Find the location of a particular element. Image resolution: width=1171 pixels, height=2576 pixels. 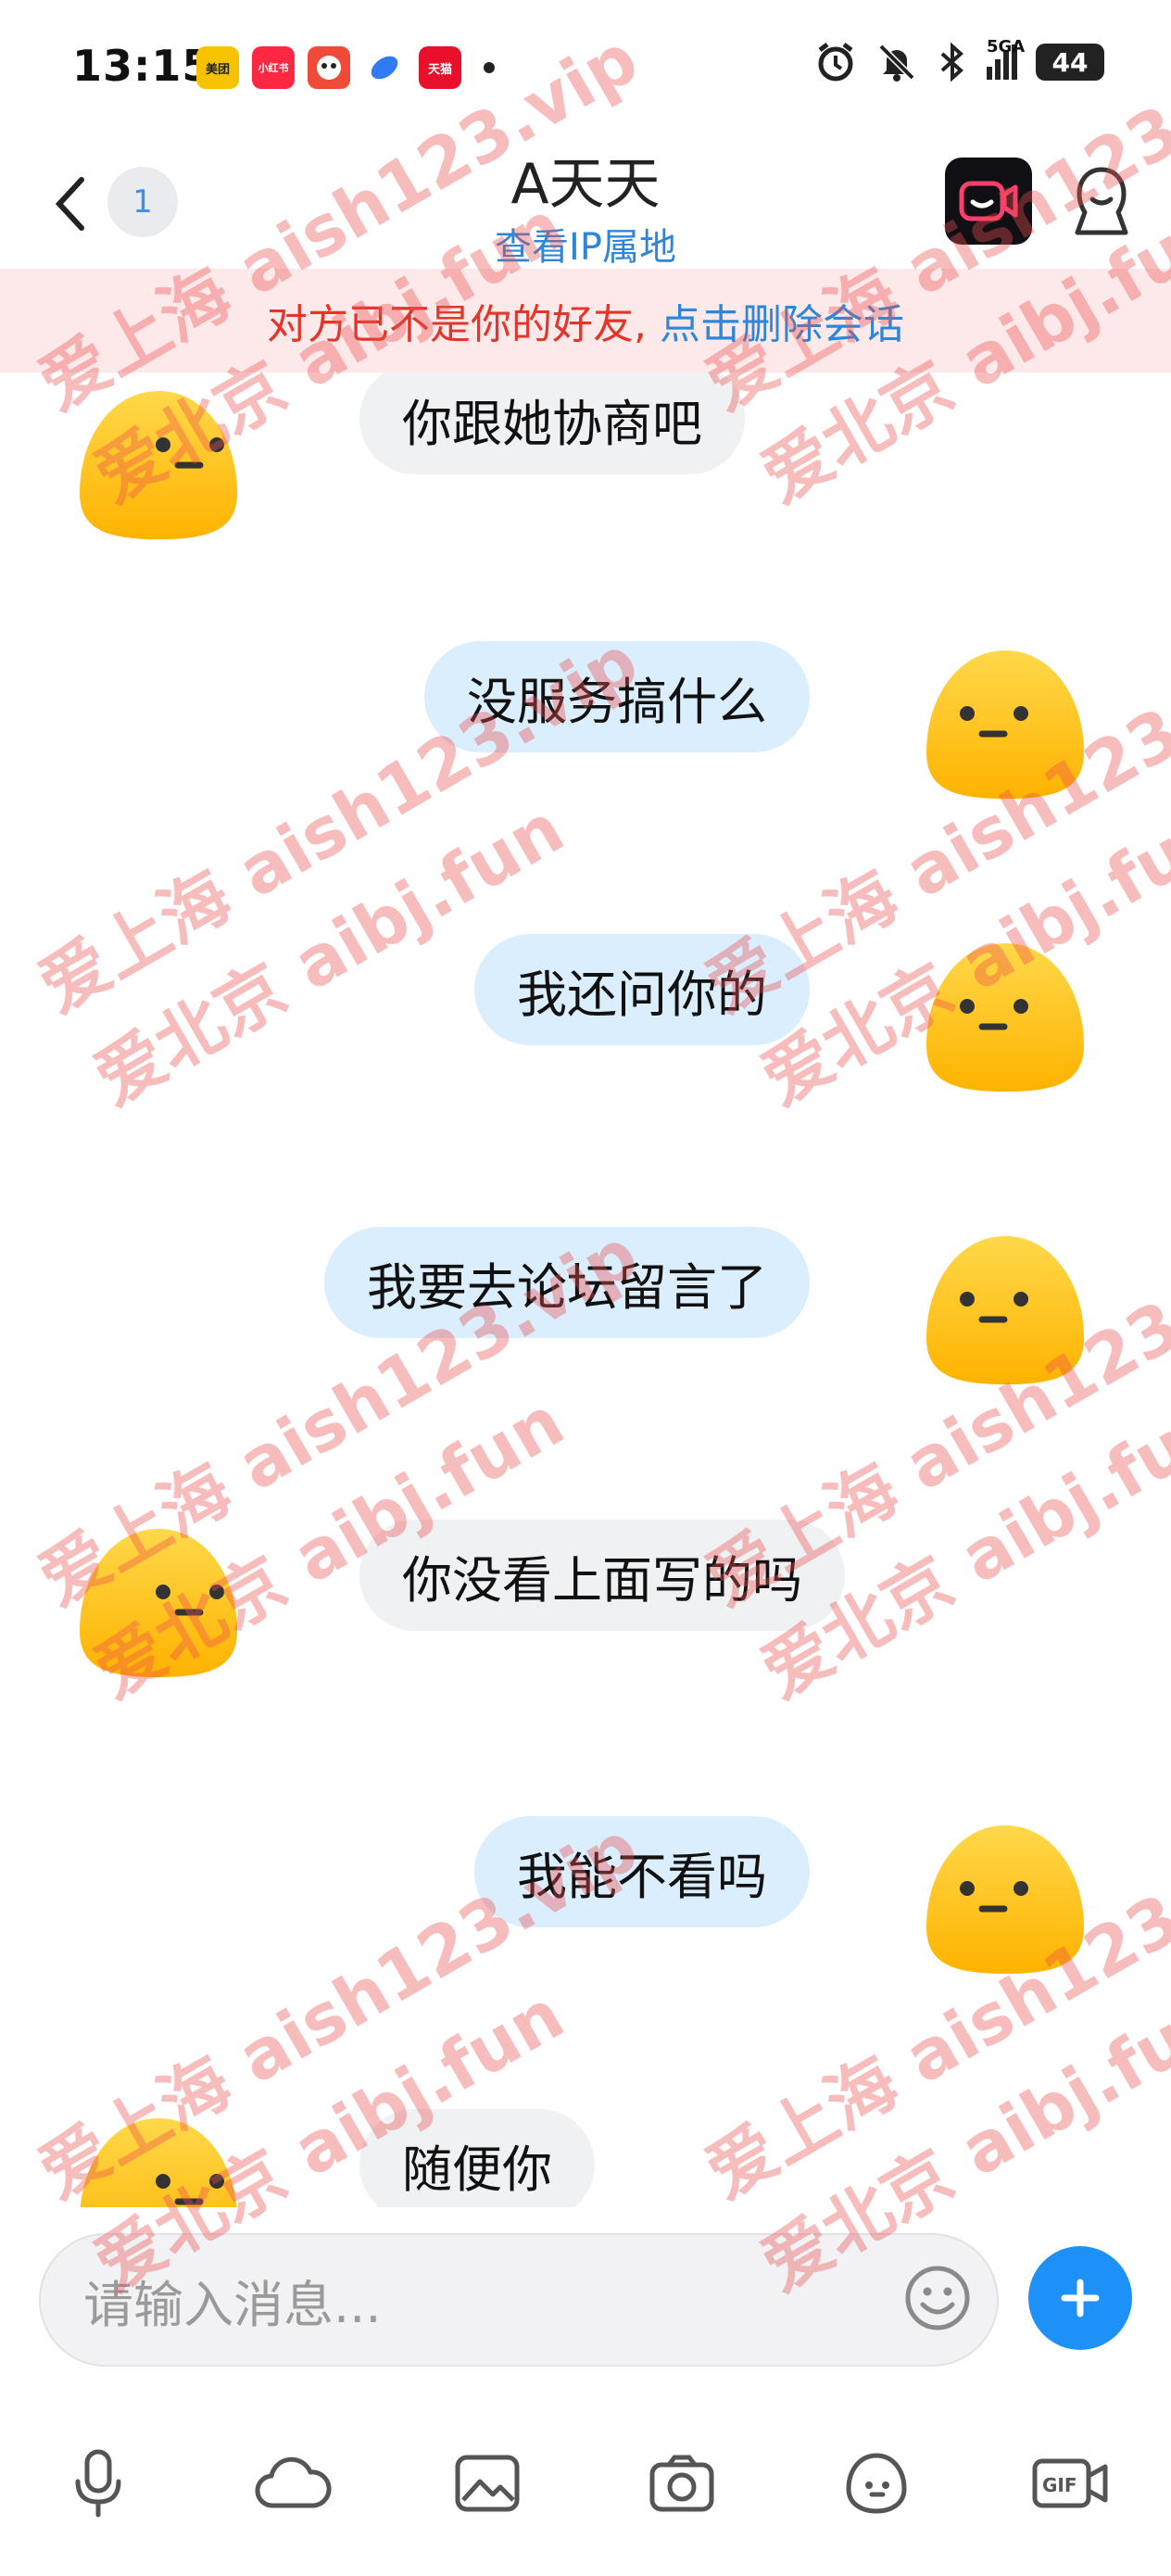

network-label: 5GA is located at coordinates (1007, 47).